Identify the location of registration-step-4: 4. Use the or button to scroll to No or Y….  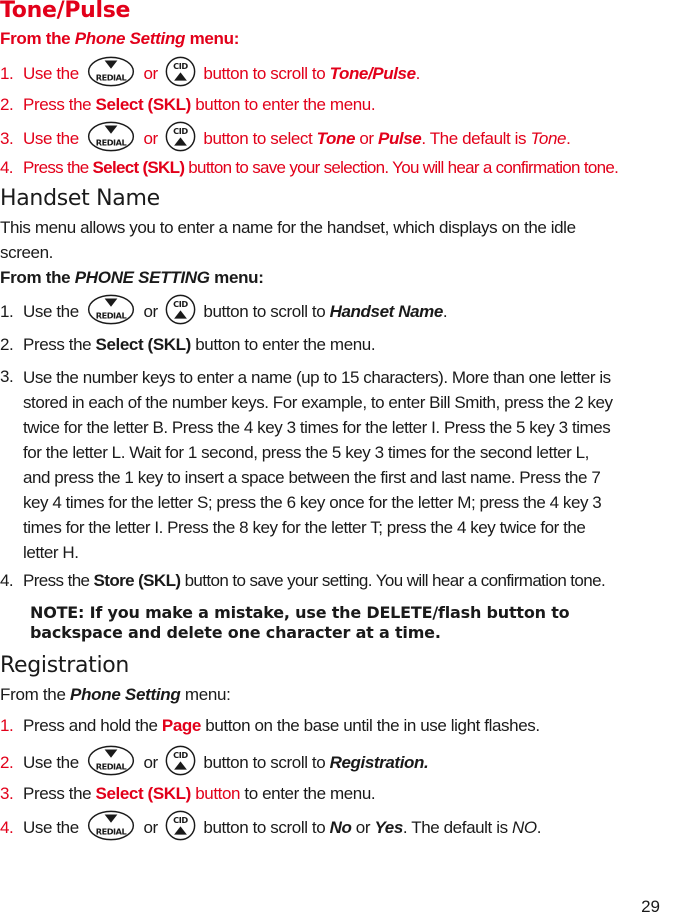
(270, 828).